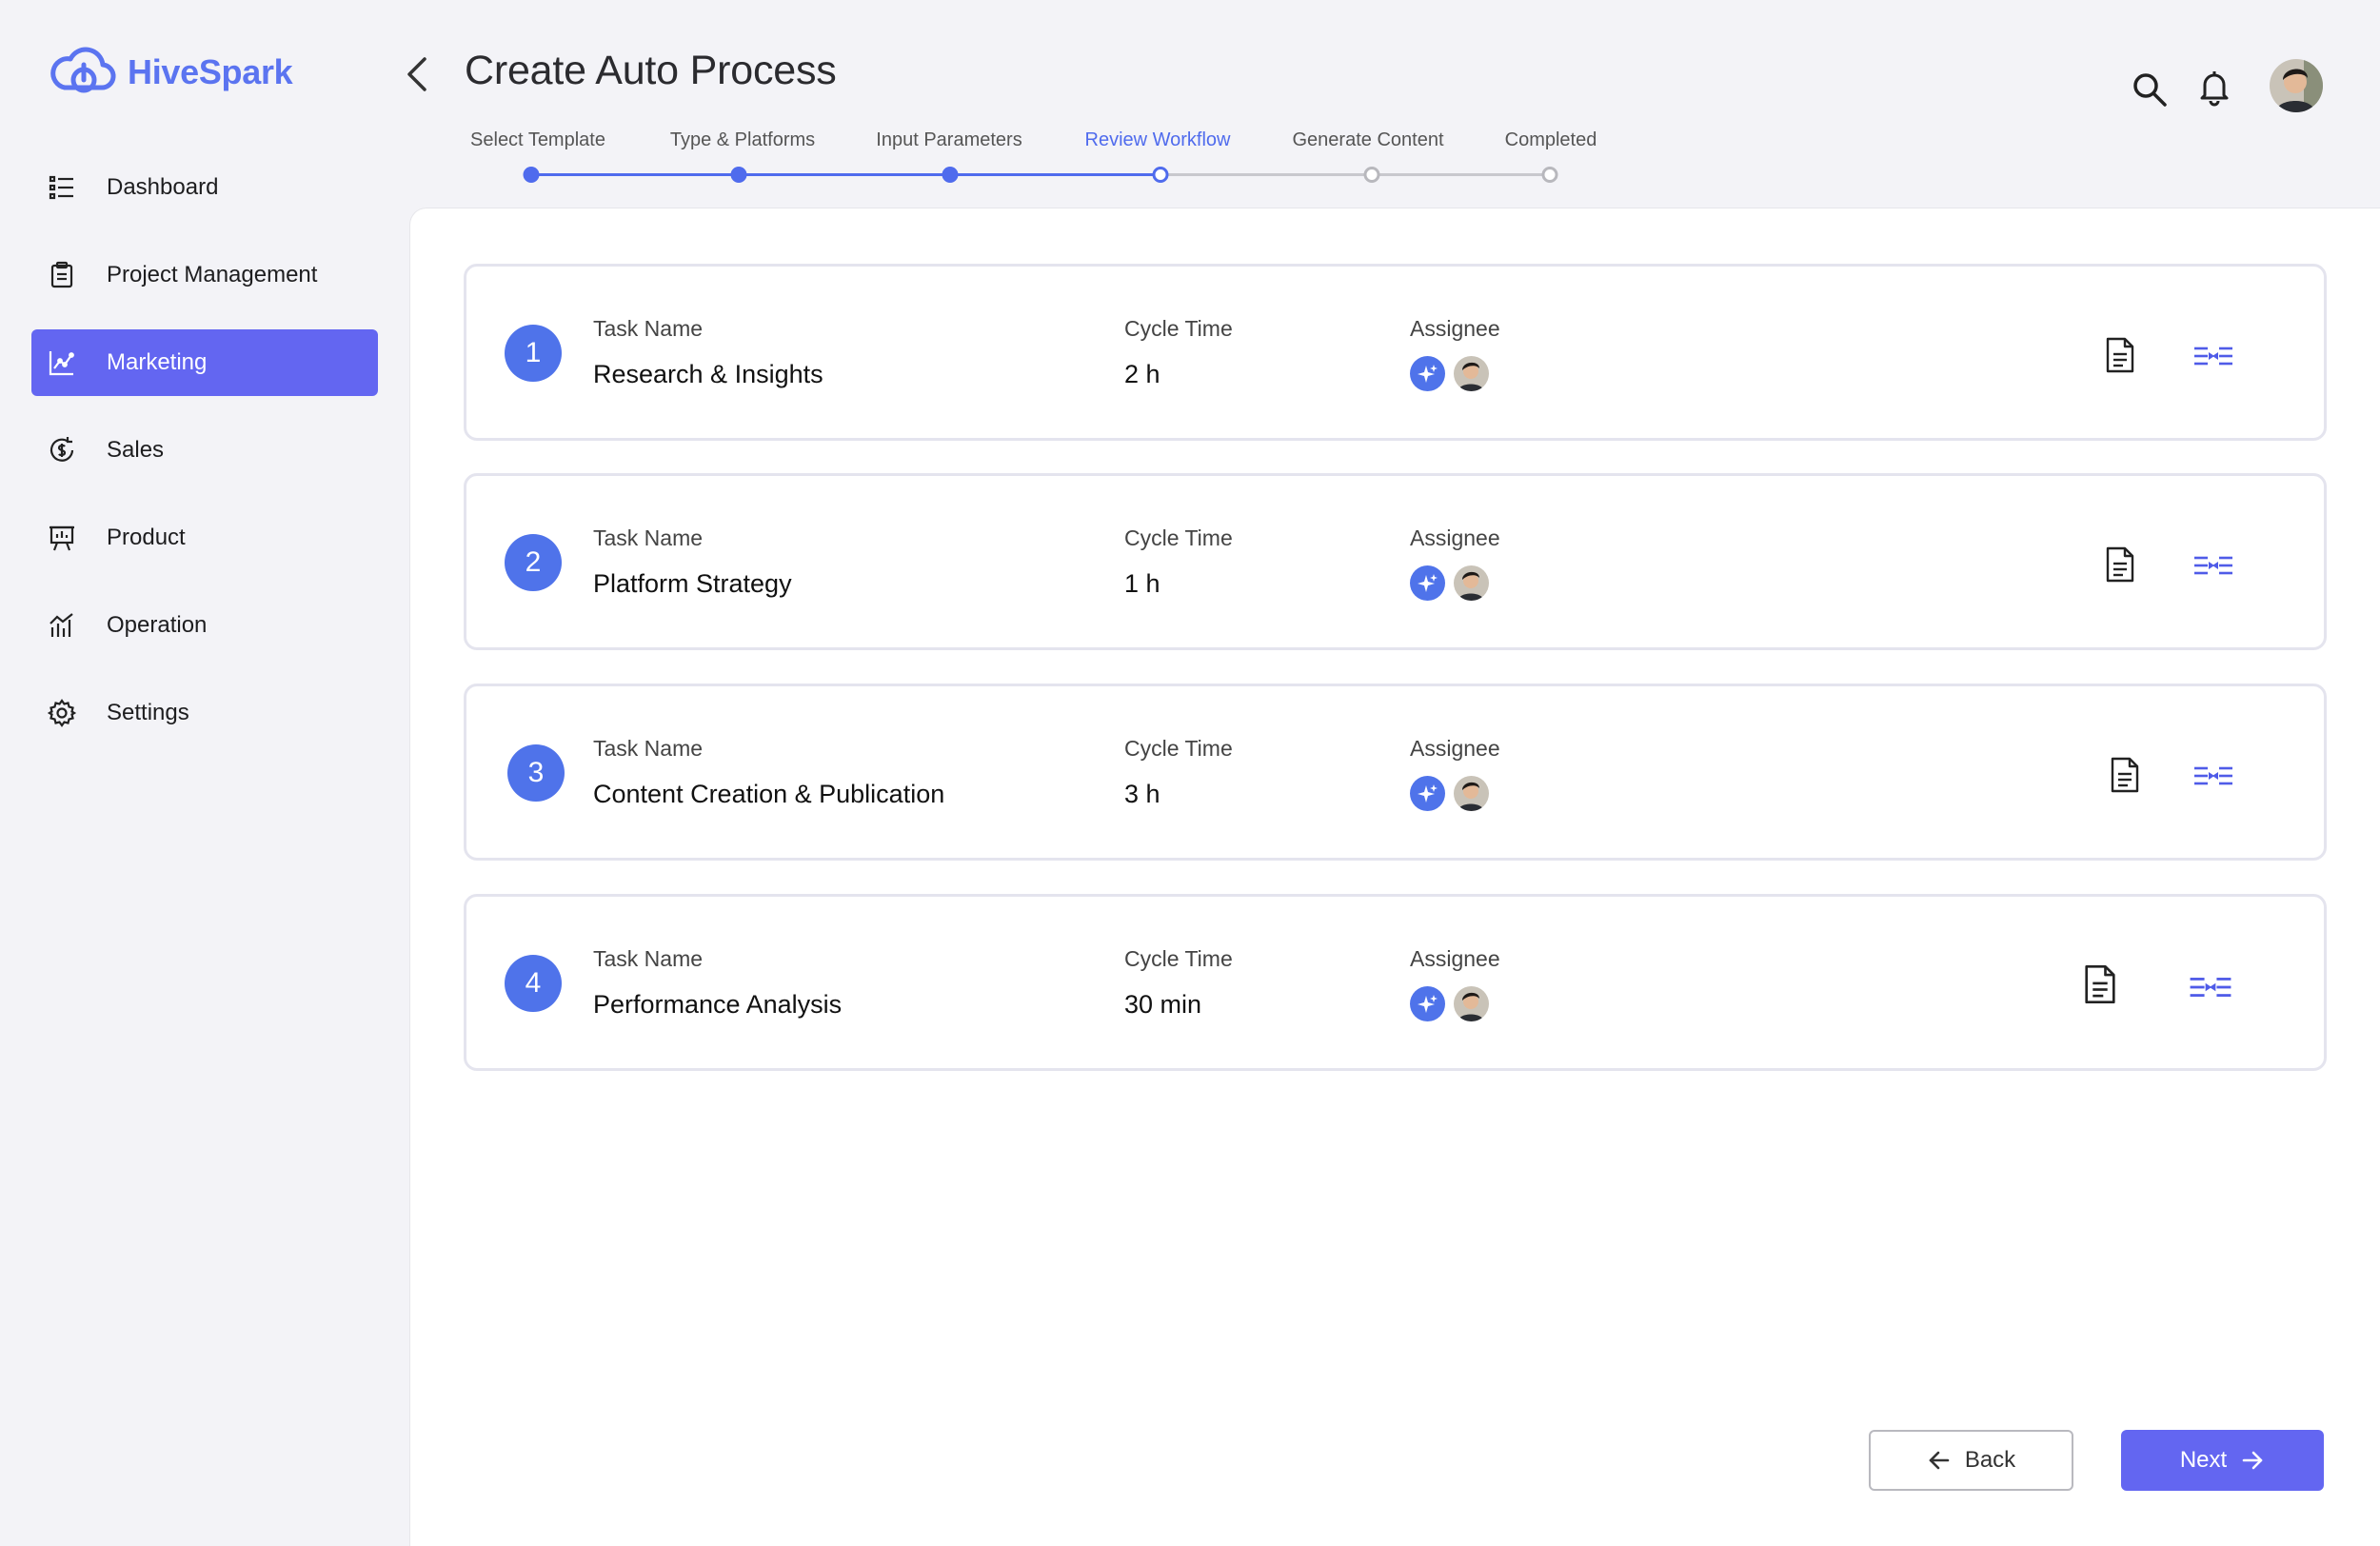 The height and width of the screenshot is (1546, 2380). Describe the element at coordinates (204, 713) in the screenshot. I see `sidebar-item-settings: Settings` at that location.